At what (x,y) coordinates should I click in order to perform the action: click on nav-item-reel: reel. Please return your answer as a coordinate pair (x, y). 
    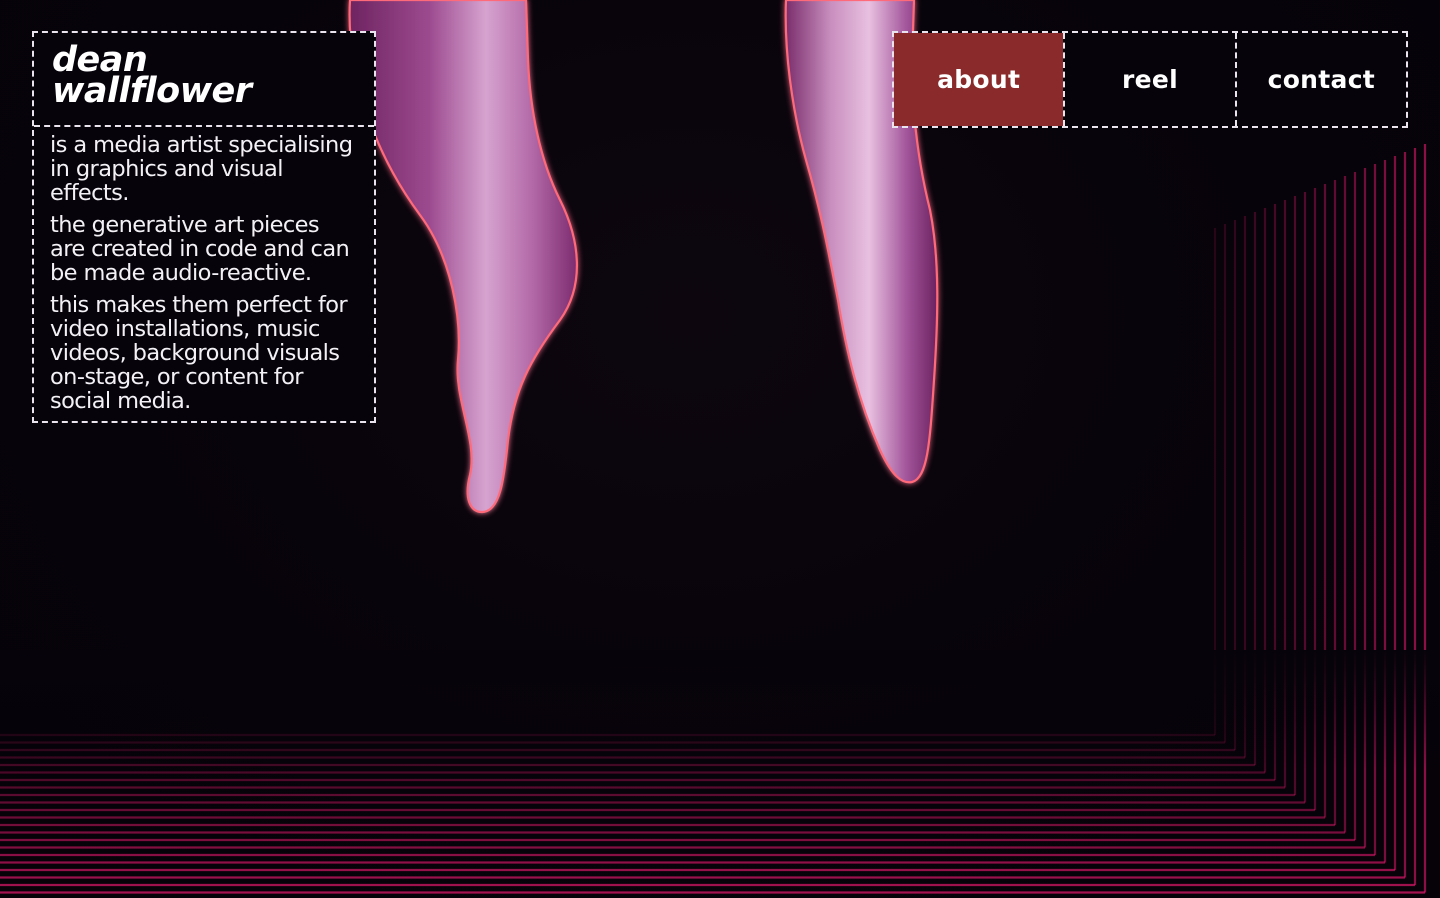
    Looking at the image, I should click on (1149, 79).